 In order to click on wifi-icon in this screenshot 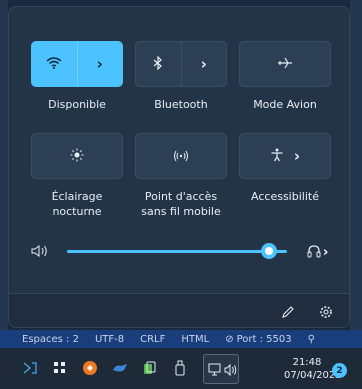, I will do `click(54, 64)`.